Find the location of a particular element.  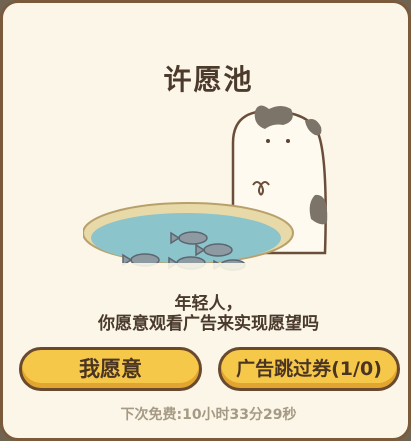

next-free-timer: 下次免费:10小时33分29秒 is located at coordinates (207, 414).